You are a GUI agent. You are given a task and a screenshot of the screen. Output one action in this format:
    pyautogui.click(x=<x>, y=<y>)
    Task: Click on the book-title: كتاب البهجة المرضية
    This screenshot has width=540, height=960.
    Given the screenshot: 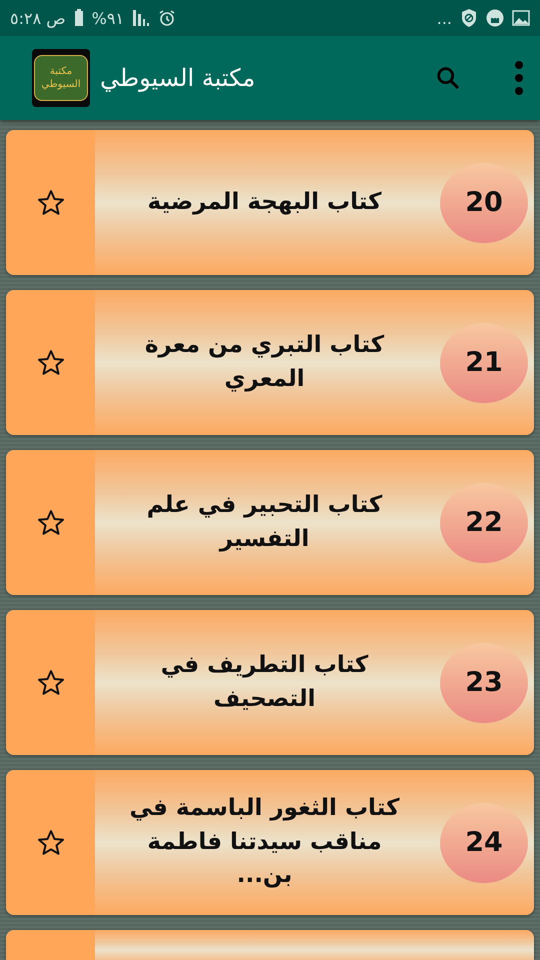 What is the action you would take?
    pyautogui.click(x=265, y=202)
    